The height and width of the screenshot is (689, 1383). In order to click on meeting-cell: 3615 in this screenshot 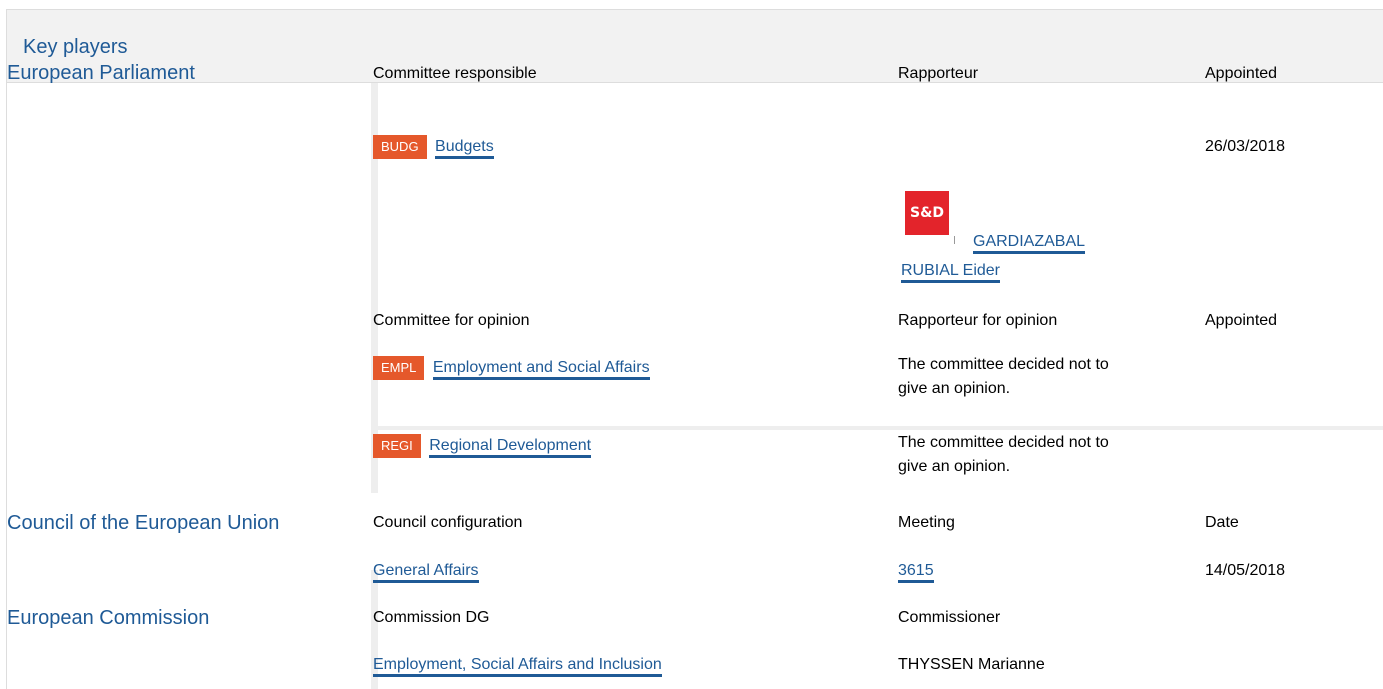, I will do `click(916, 572)`.